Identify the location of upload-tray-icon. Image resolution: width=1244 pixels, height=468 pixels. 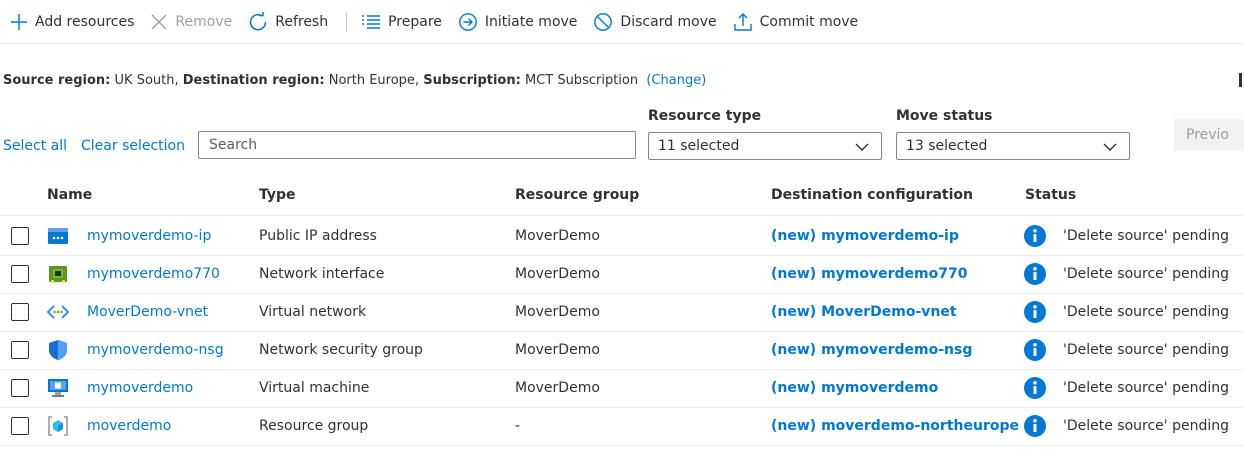
(742, 21).